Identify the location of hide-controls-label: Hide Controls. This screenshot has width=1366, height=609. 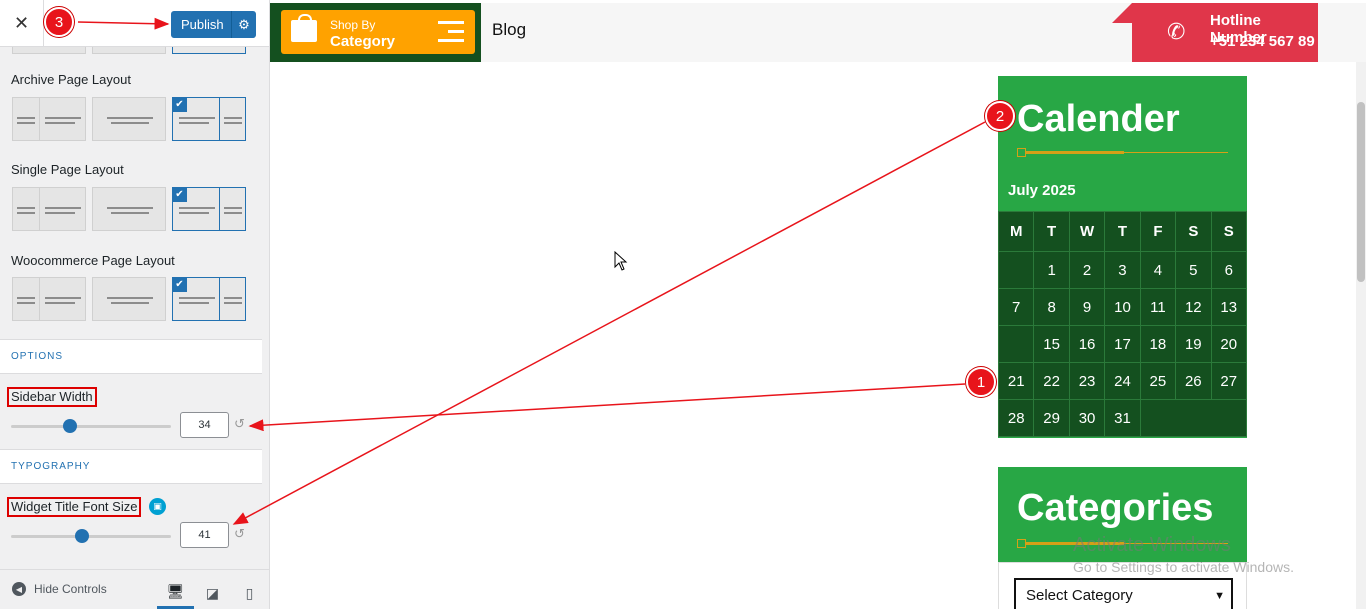
(70, 589).